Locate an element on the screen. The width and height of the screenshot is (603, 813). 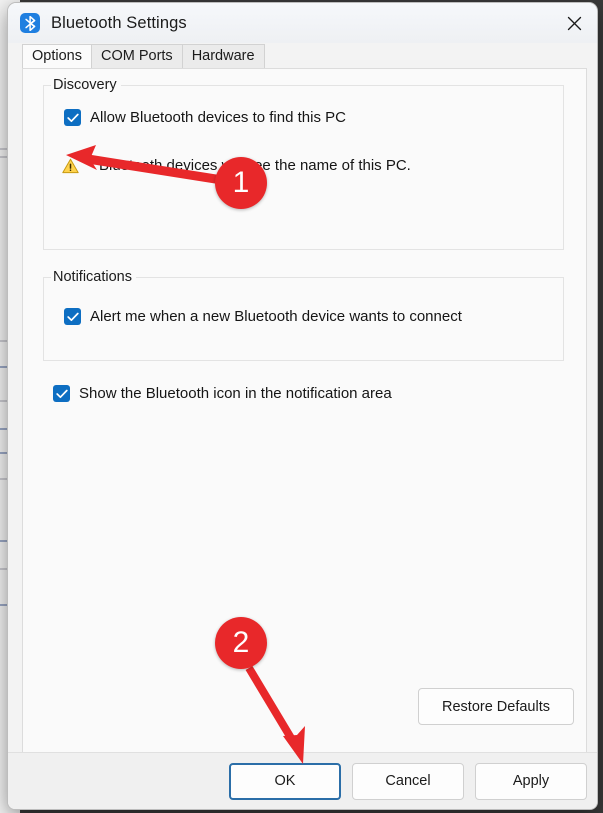
restore-defaults-container: Restore Defaults is located at coordinates (496, 706).